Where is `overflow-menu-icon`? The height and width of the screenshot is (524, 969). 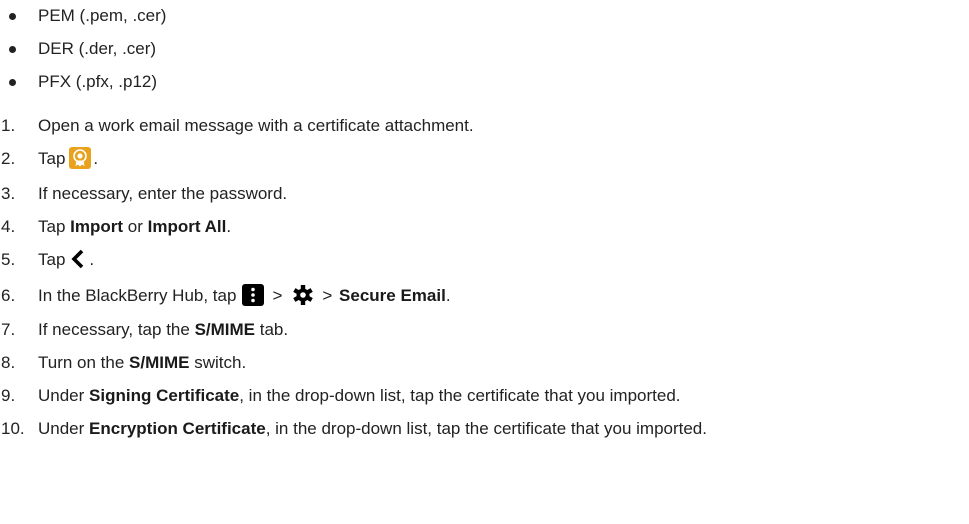
overflow-menu-icon is located at coordinates (253, 294).